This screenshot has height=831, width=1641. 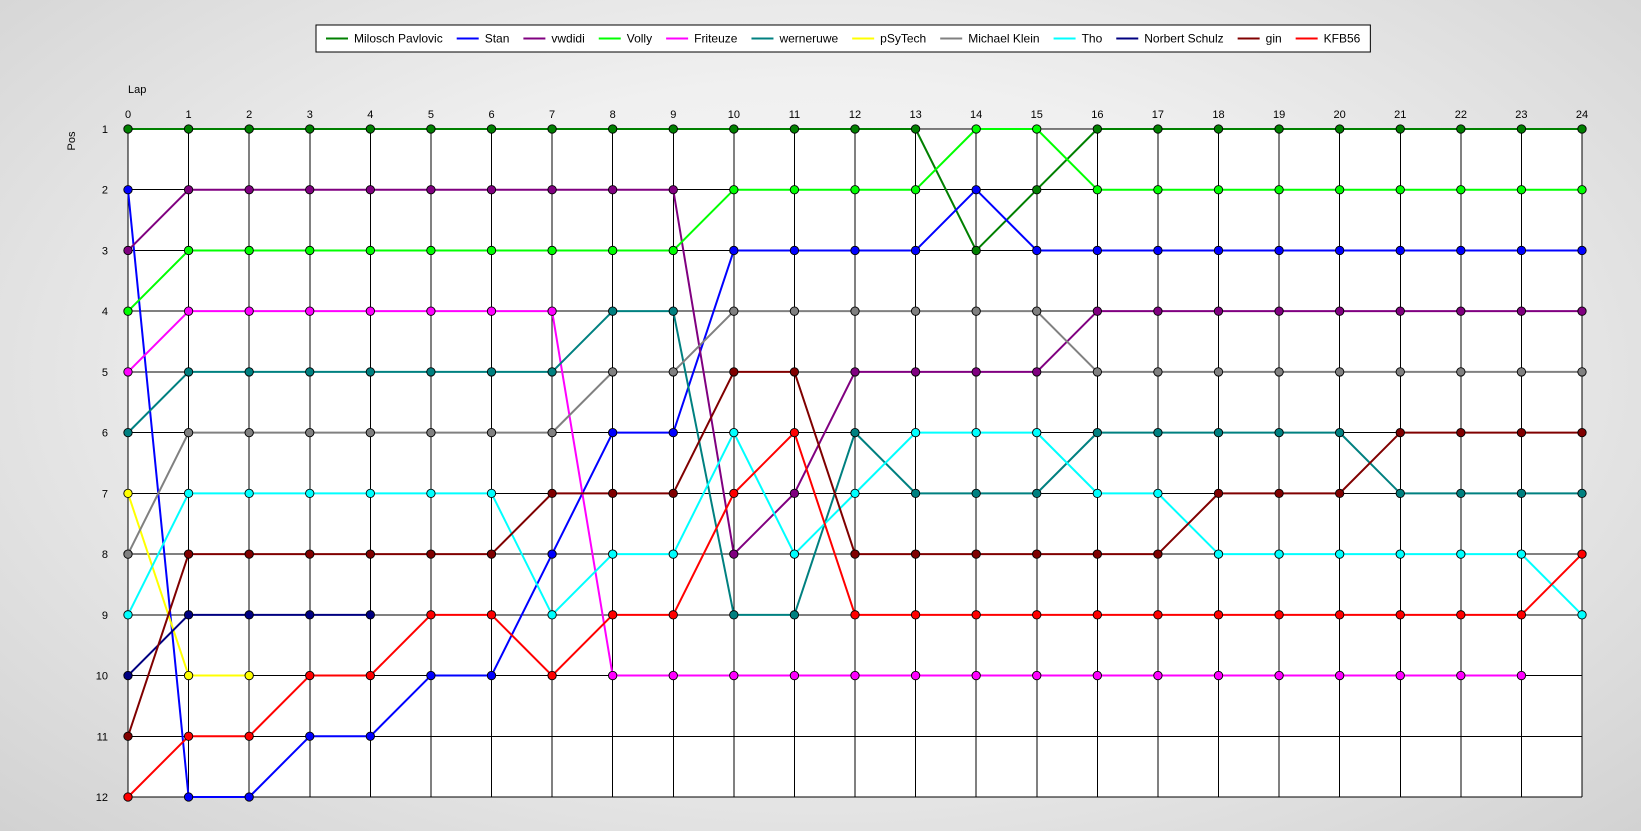 I want to click on y-tick-label: 7, so click(x=105, y=494).